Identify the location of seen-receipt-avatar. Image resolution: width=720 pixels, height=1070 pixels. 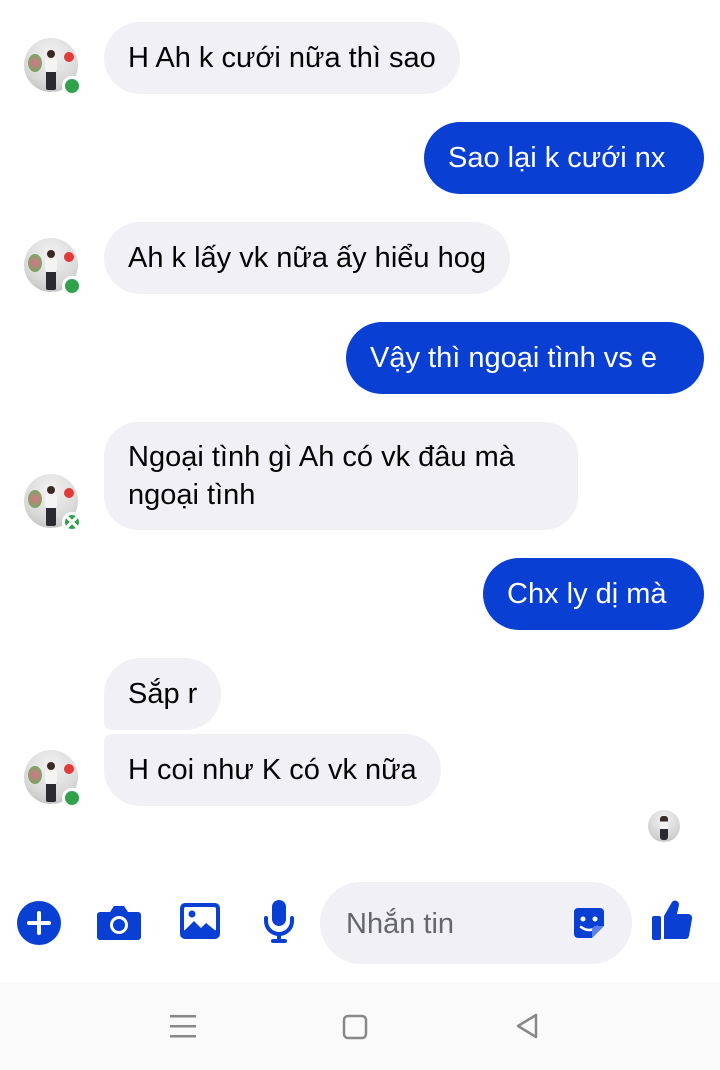
(664, 826).